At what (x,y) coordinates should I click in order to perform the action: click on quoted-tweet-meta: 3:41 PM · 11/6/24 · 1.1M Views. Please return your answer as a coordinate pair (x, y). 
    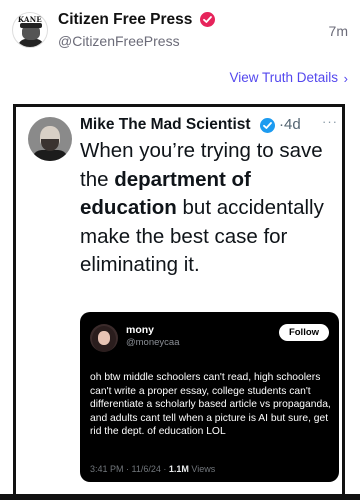
    Looking at the image, I should click on (152, 469).